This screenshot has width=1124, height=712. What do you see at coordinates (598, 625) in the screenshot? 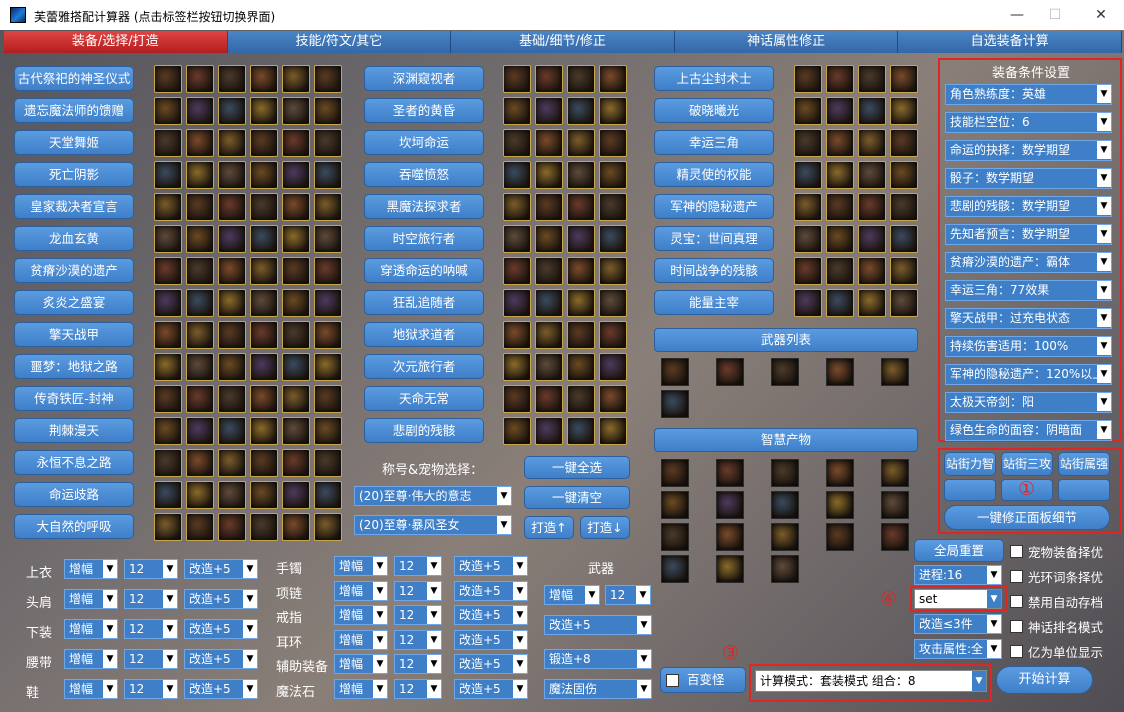
I see `weapon-reforge-select: 改造+5 ▼` at bounding box center [598, 625].